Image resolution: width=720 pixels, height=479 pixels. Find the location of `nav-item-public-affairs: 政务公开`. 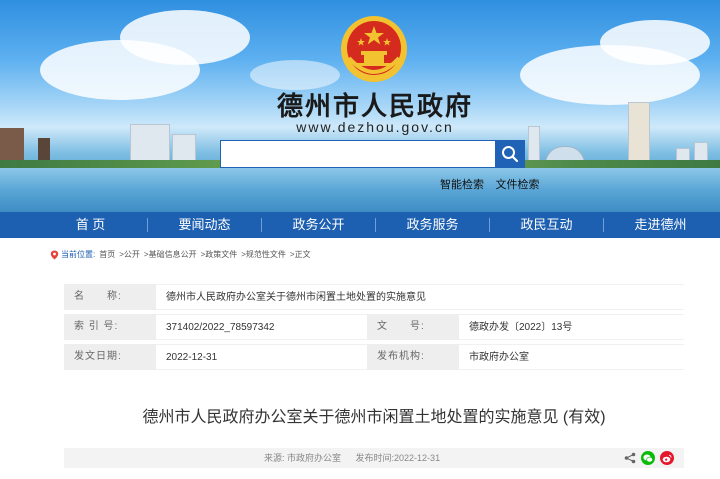

nav-item-public-affairs: 政务公开 is located at coordinates (318, 225).